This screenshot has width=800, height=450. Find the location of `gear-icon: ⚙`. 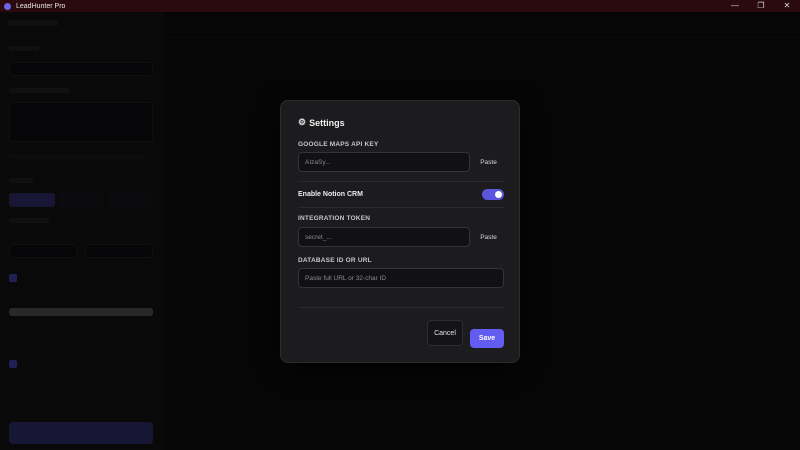

gear-icon: ⚙ is located at coordinates (302, 122).